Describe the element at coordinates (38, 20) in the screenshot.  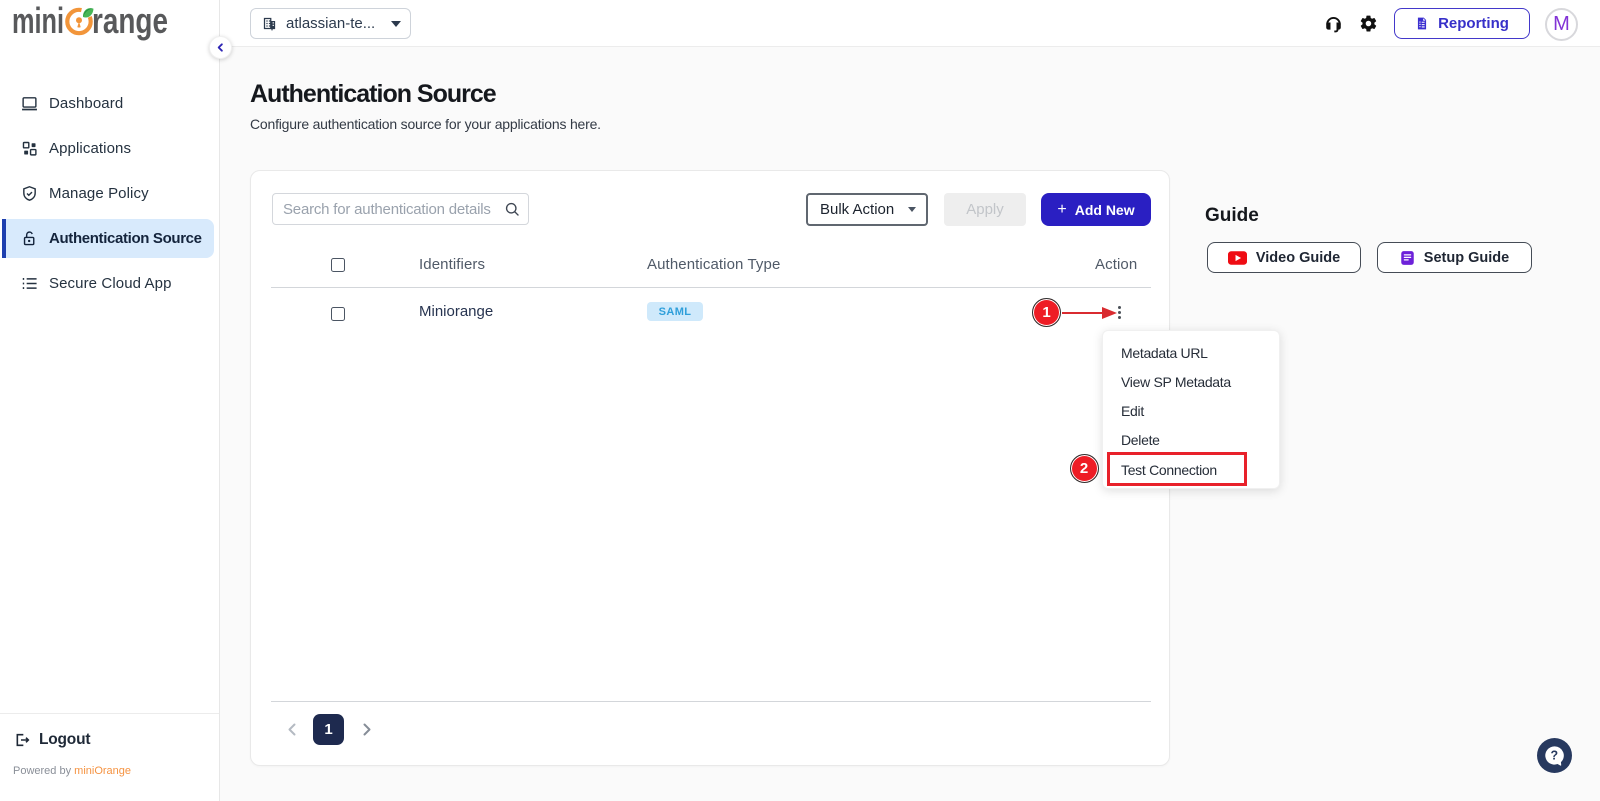
I see `svg-text: mini` at that location.